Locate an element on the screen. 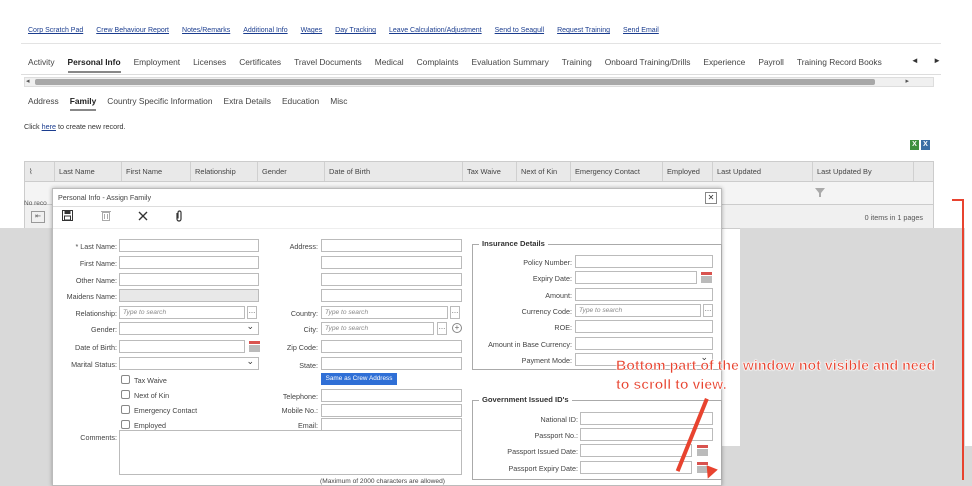  top-link-send-email: Send Email is located at coordinates (641, 30).